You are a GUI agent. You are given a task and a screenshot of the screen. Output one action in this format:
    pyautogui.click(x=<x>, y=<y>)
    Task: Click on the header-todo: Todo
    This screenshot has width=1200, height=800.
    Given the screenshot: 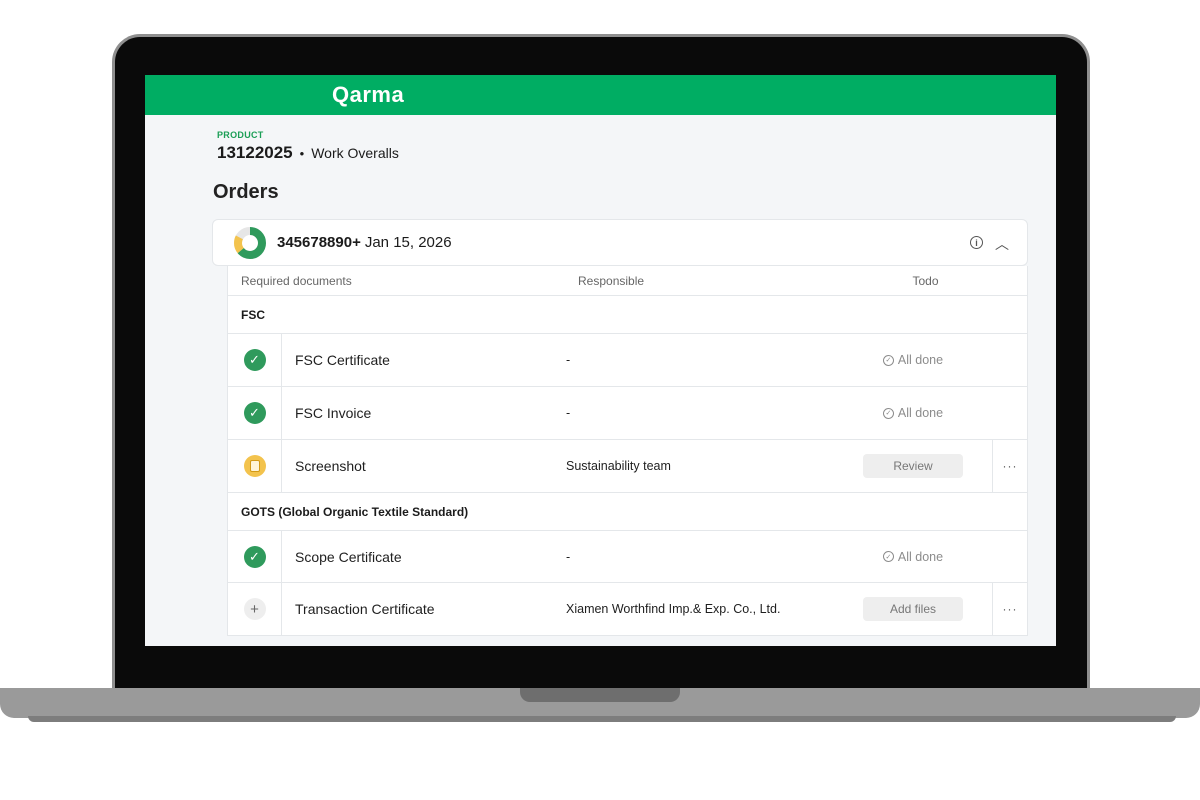 What is the action you would take?
    pyautogui.click(x=925, y=280)
    